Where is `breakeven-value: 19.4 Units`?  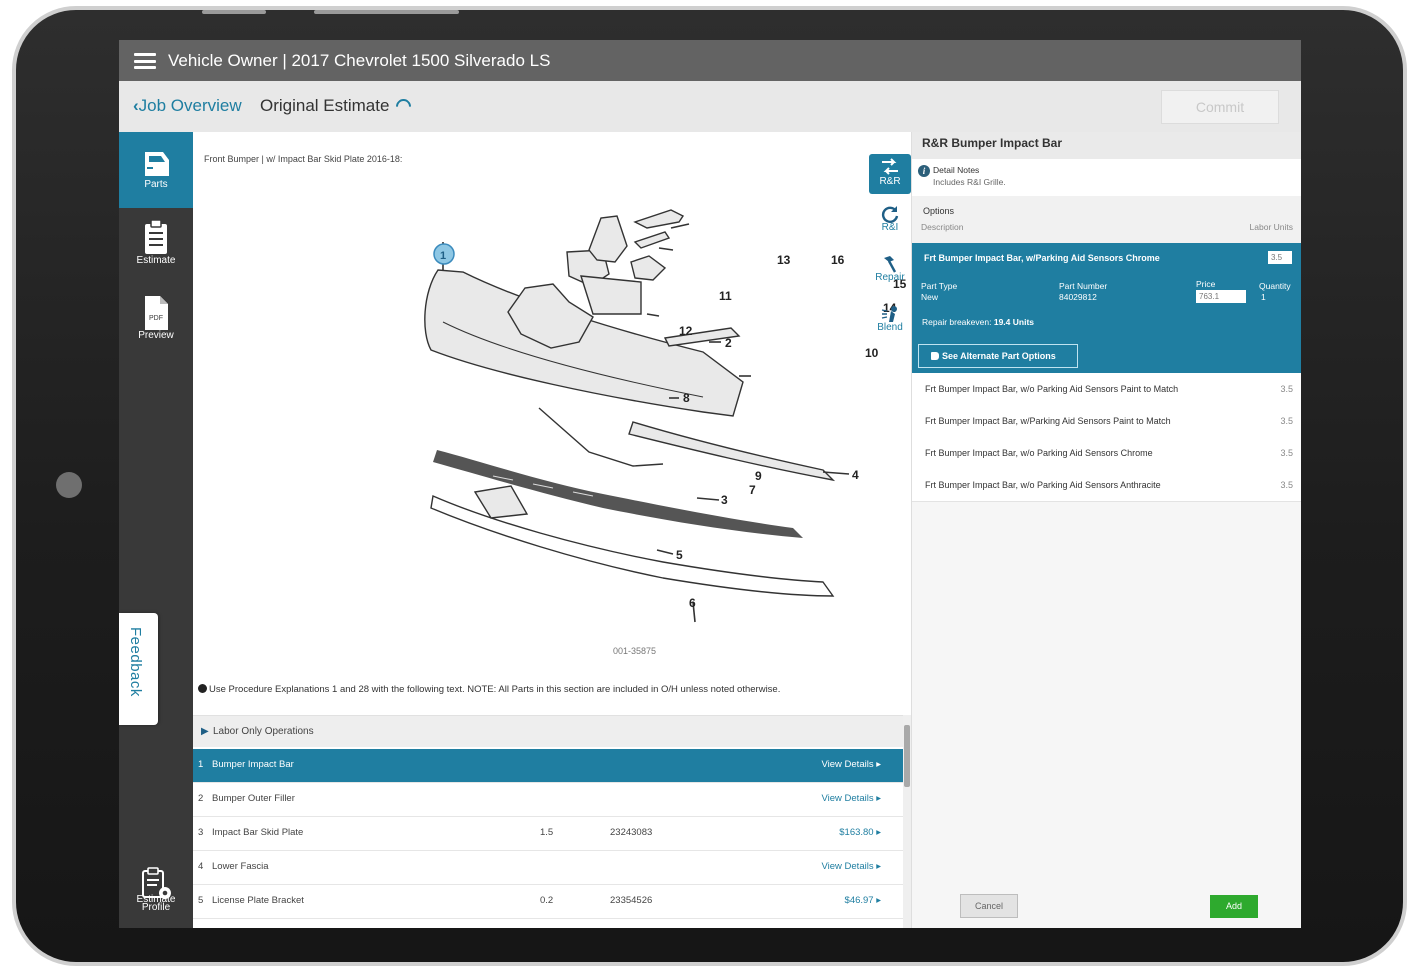 breakeven-value: 19.4 Units is located at coordinates (1013, 322).